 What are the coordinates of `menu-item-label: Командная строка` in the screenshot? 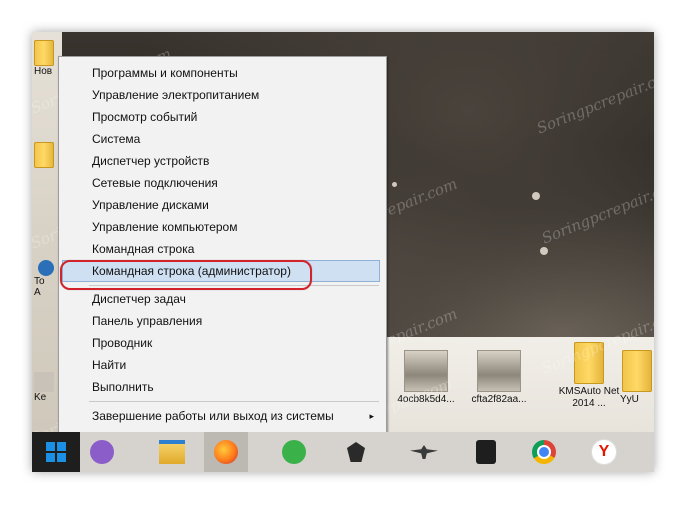 It's located at (143, 249).